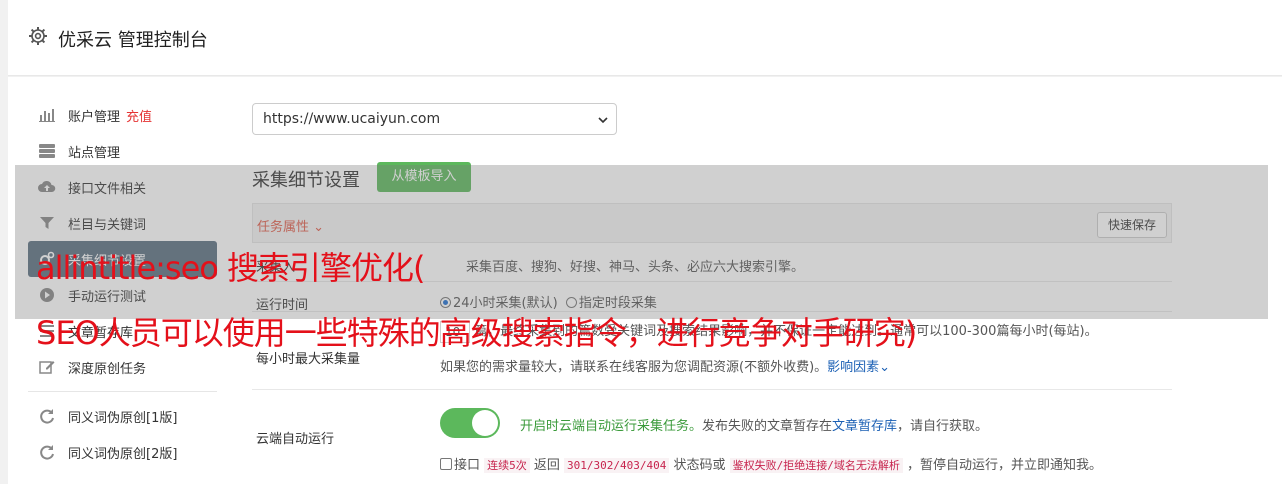 This screenshot has width=1282, height=484. Describe the element at coordinates (885, 367) in the screenshot. I see `chevron-down-icon: ⌄` at that location.